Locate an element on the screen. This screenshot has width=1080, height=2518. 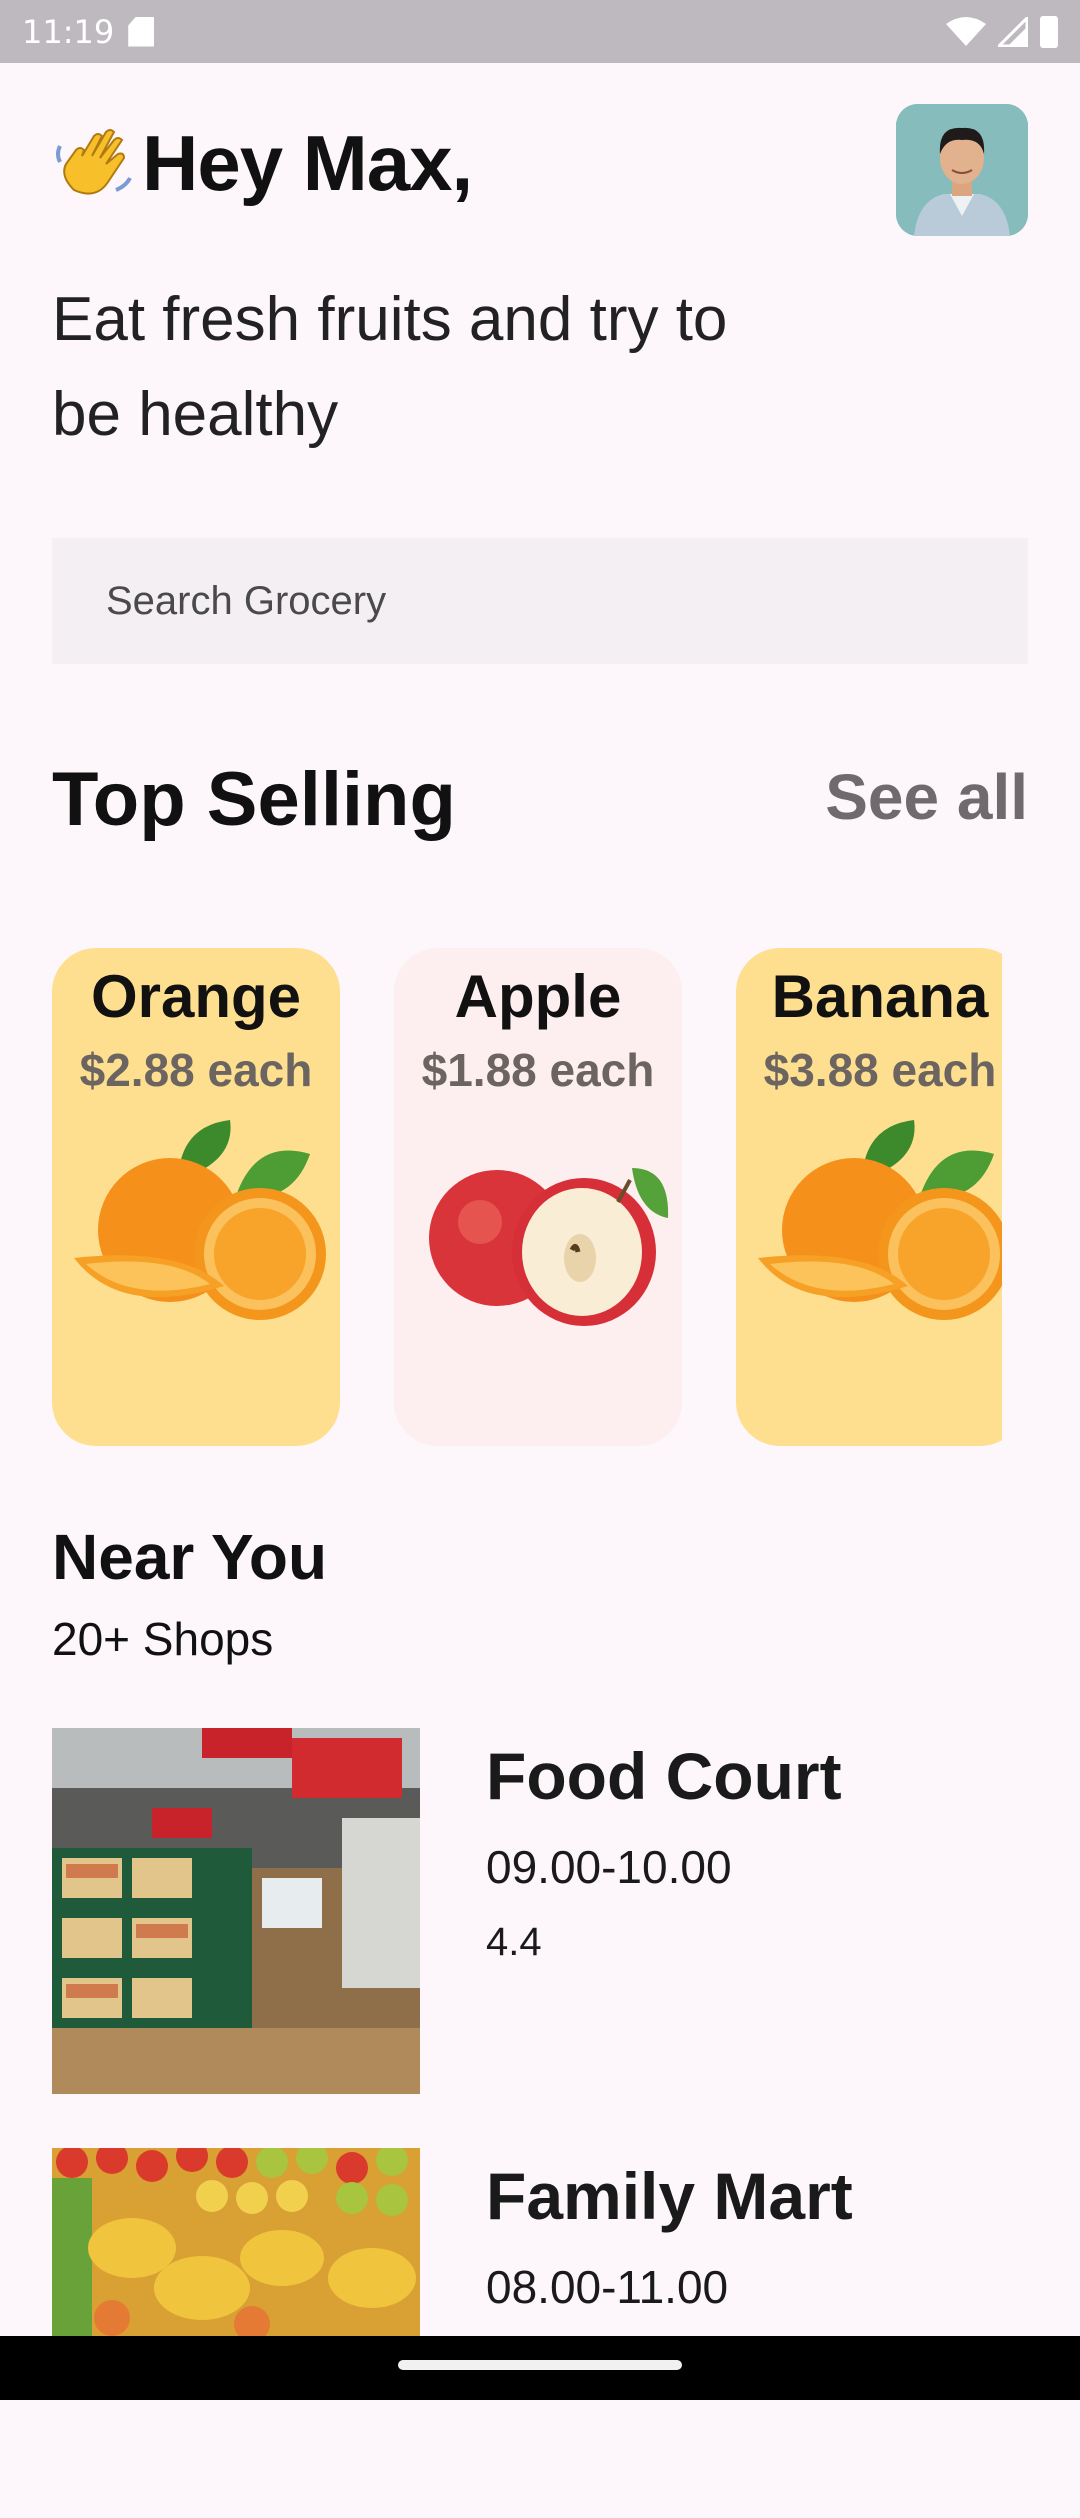
see-all-link: See all is located at coordinates (926, 797).